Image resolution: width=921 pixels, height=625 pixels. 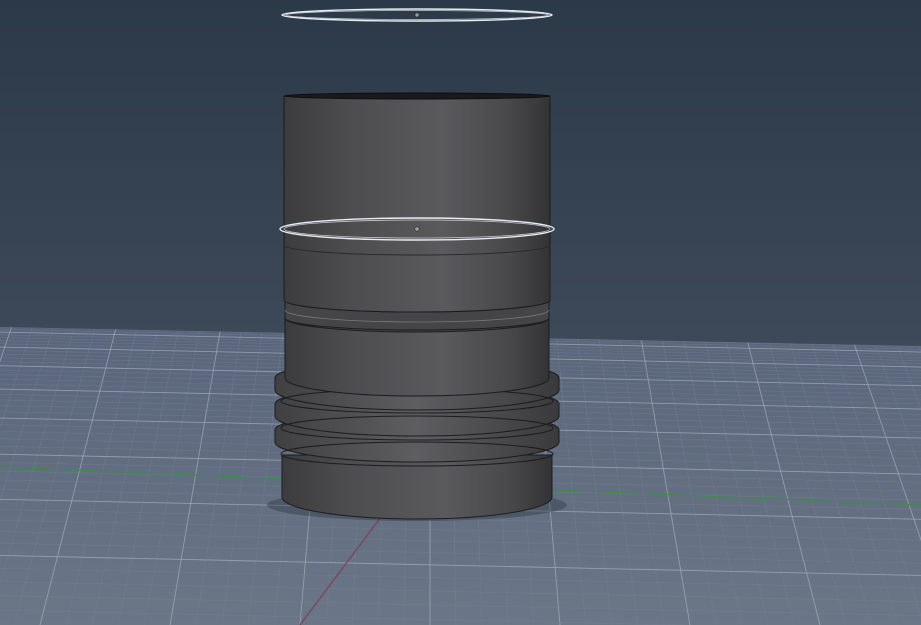 What do you see at coordinates (417, 96) in the screenshot?
I see `cylinder-top-cap` at bounding box center [417, 96].